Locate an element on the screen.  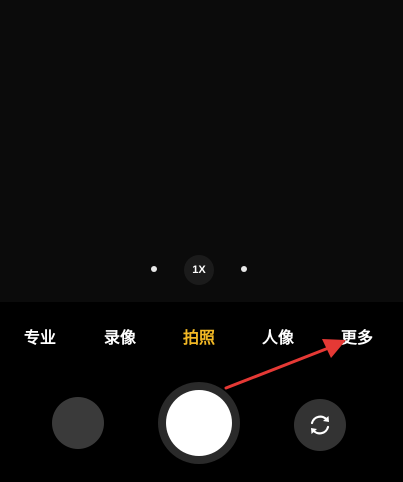
gallery-thumbnail is located at coordinates (78, 423).